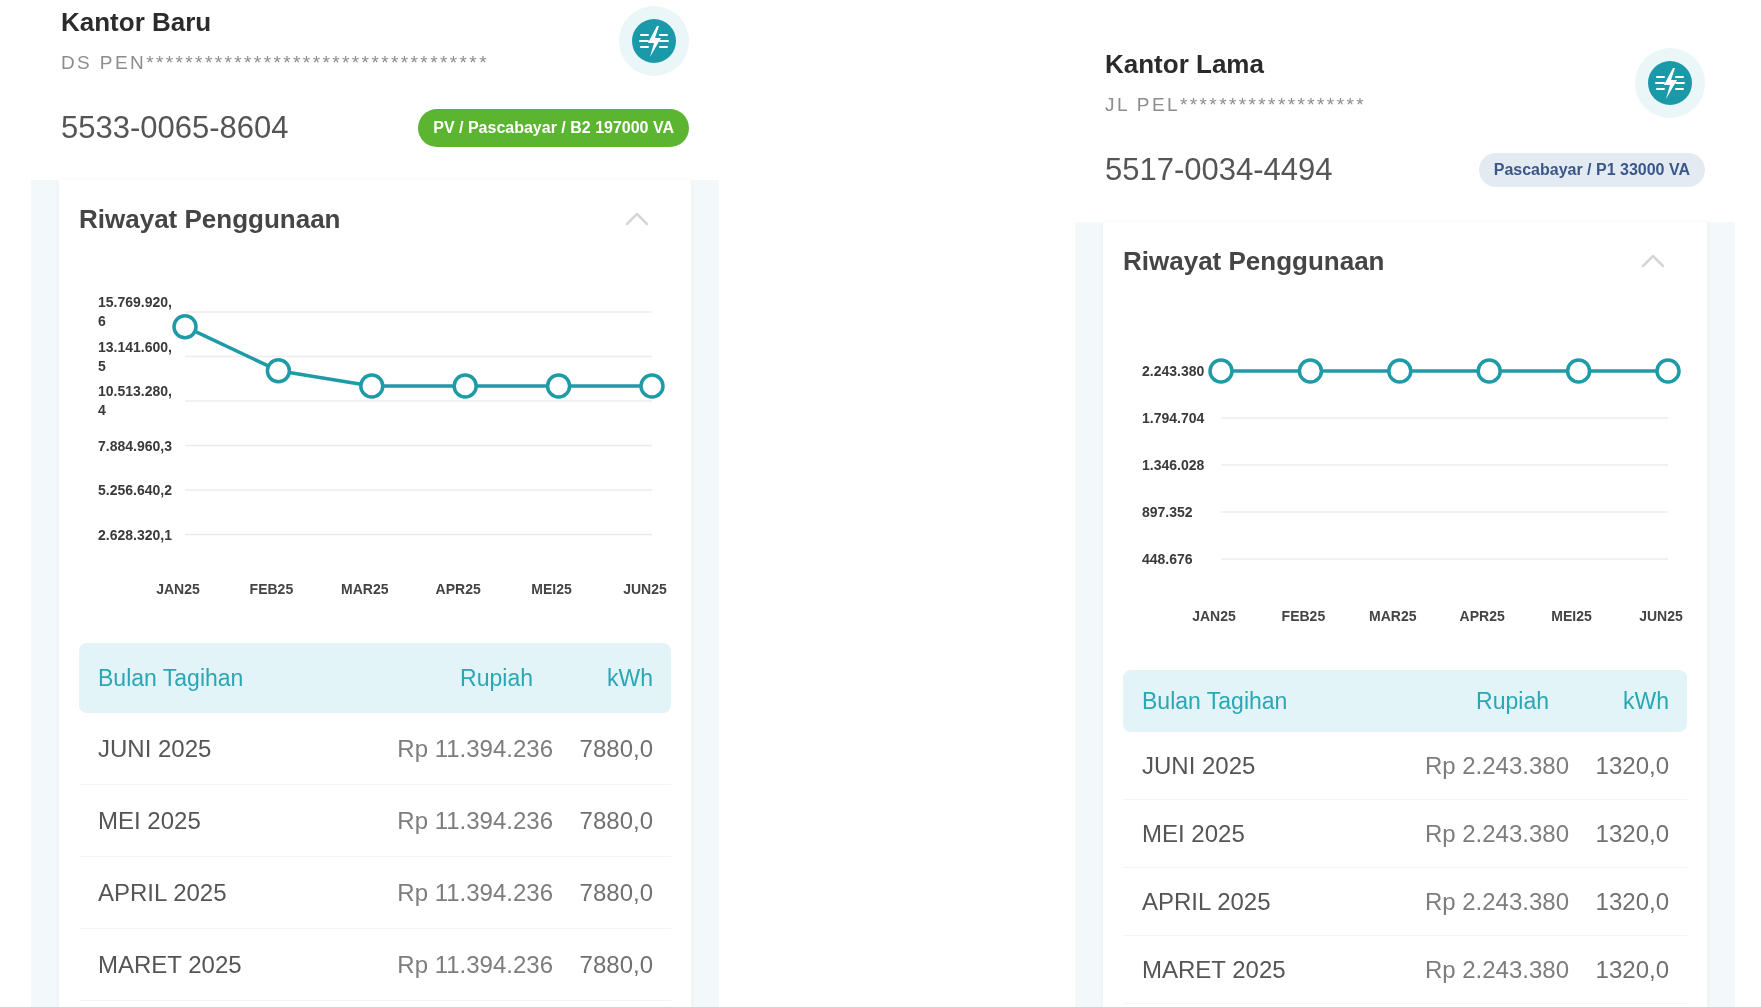  I want to click on y-axis-label: 1.346.028, so click(1173, 465).